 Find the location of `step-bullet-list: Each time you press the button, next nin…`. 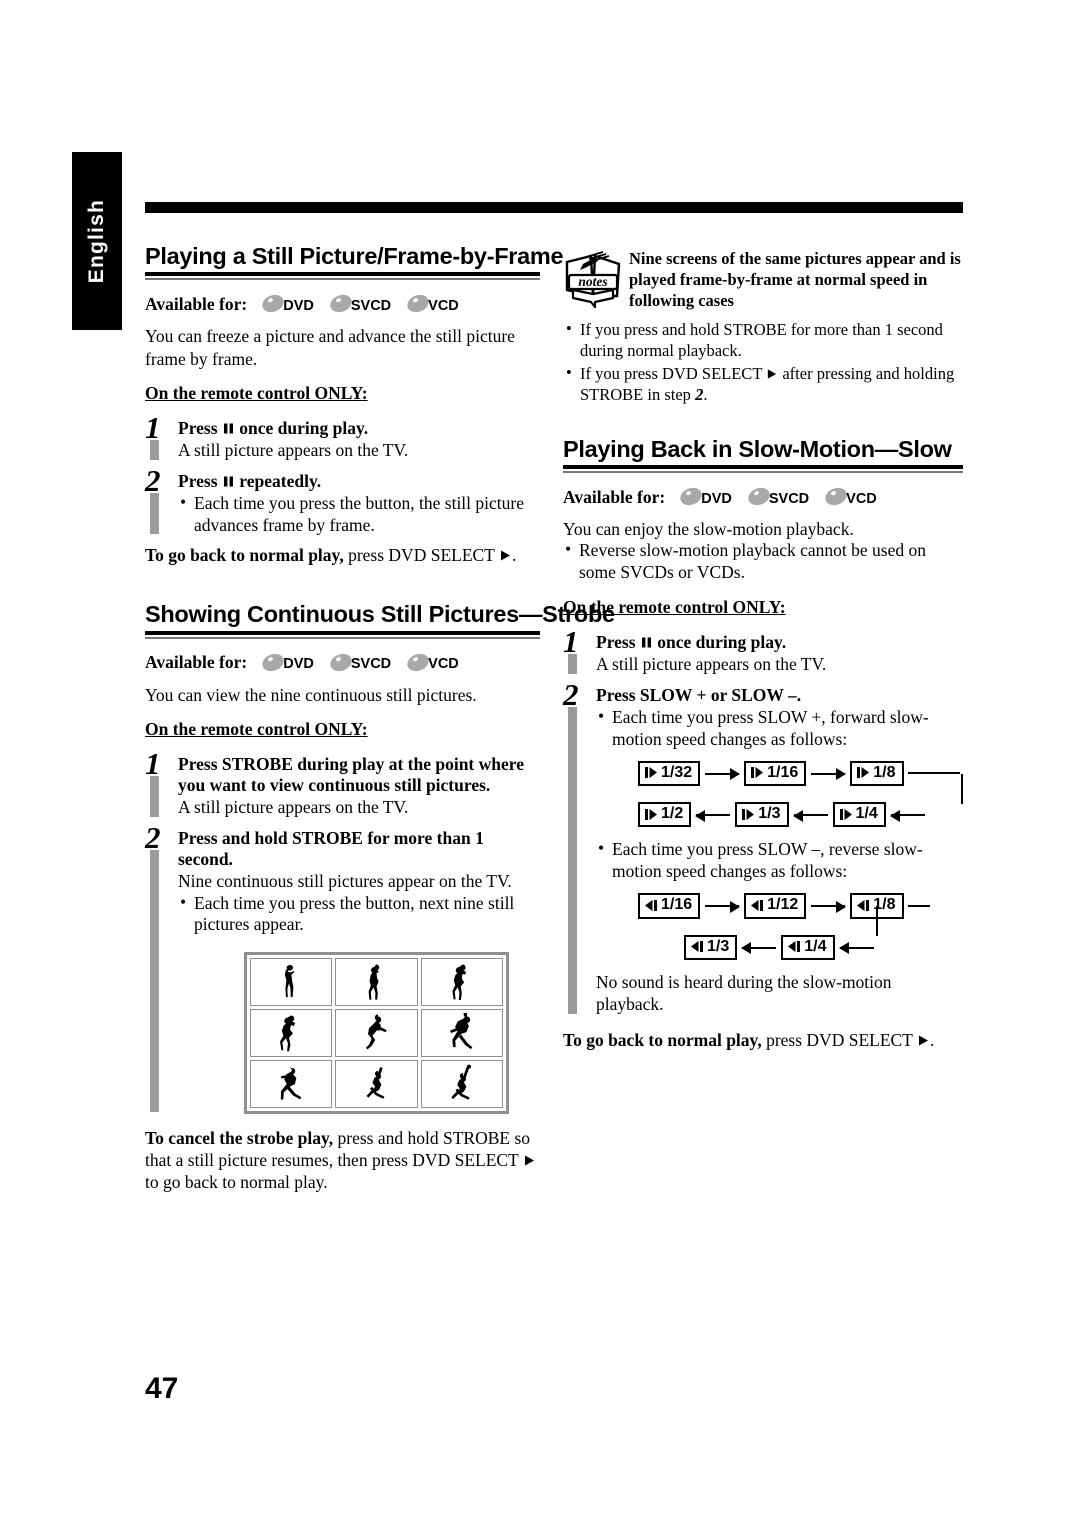

step-bullet-list: Each time you press the button, next nin… is located at coordinates (359, 914).